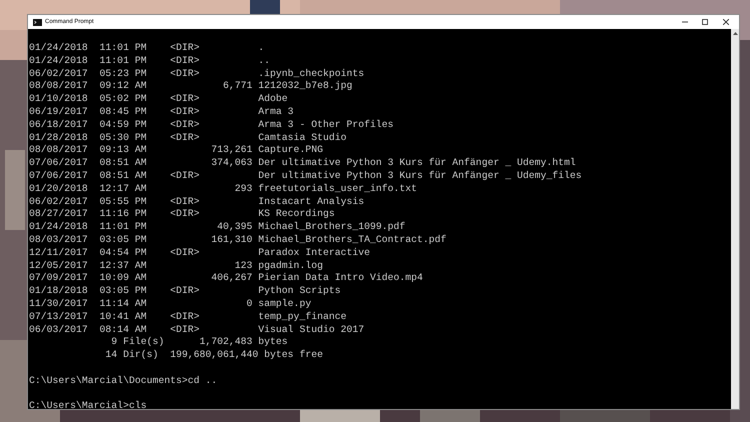 This screenshot has width=750, height=422. I want to click on console-line: 01/24/2018 11:01 PM <DIR> ., so click(146, 47).